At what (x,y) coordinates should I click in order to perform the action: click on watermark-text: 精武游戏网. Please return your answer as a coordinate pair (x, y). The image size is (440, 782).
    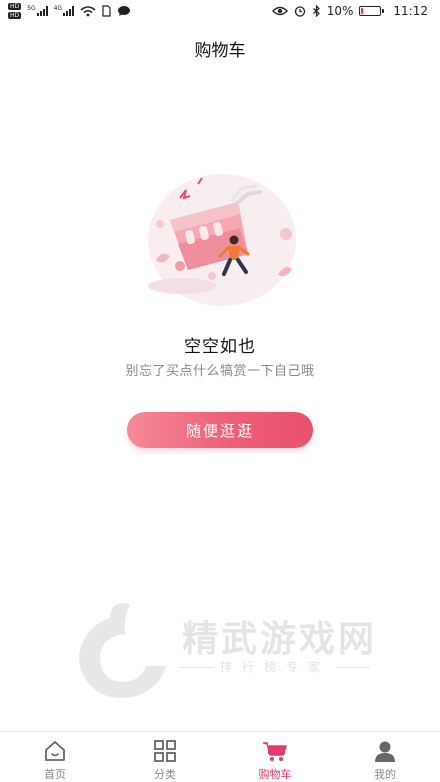
    Looking at the image, I should click on (280, 639).